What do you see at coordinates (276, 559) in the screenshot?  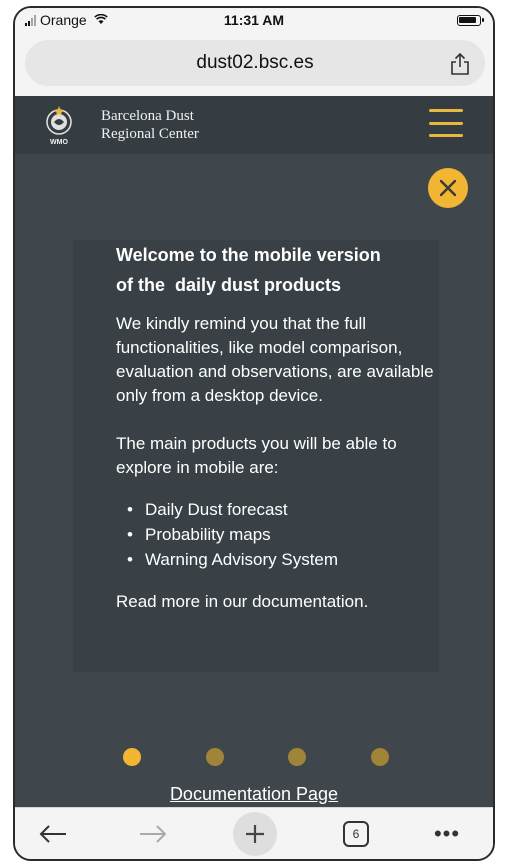 I see `list-item: Warning Advisory System` at bounding box center [276, 559].